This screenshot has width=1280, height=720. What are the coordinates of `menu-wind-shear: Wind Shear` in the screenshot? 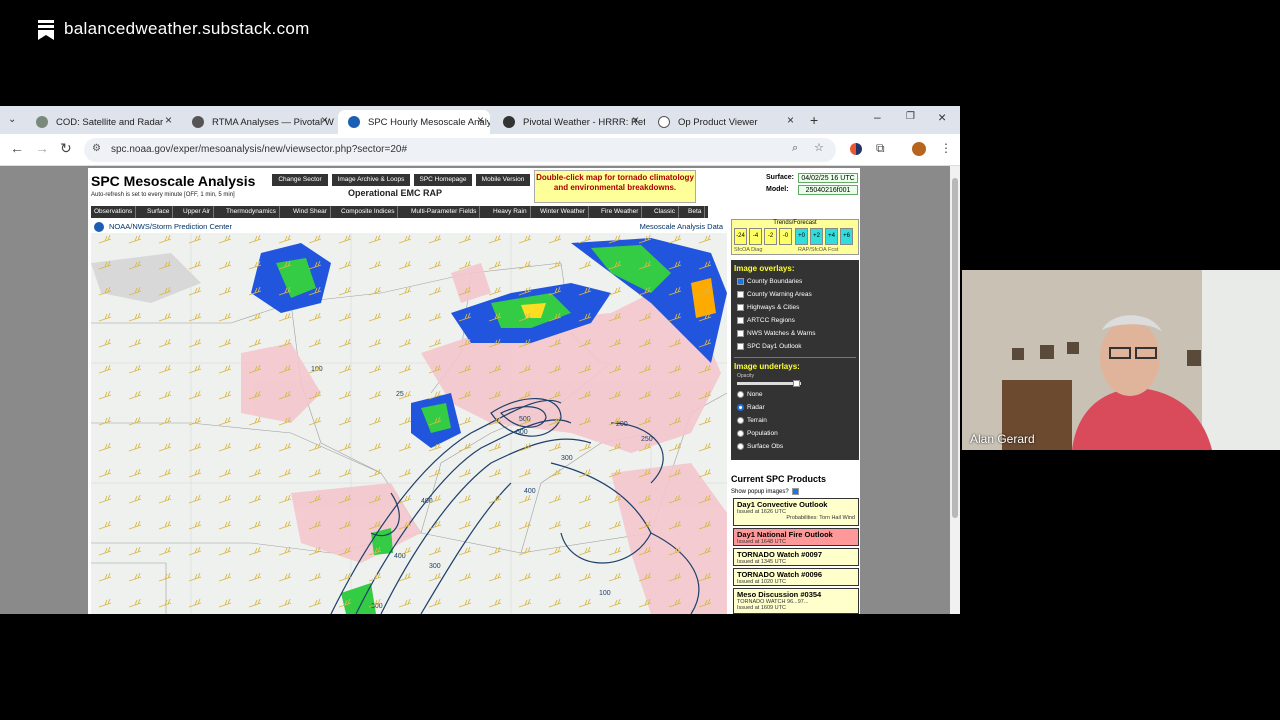 It's located at (310, 212).